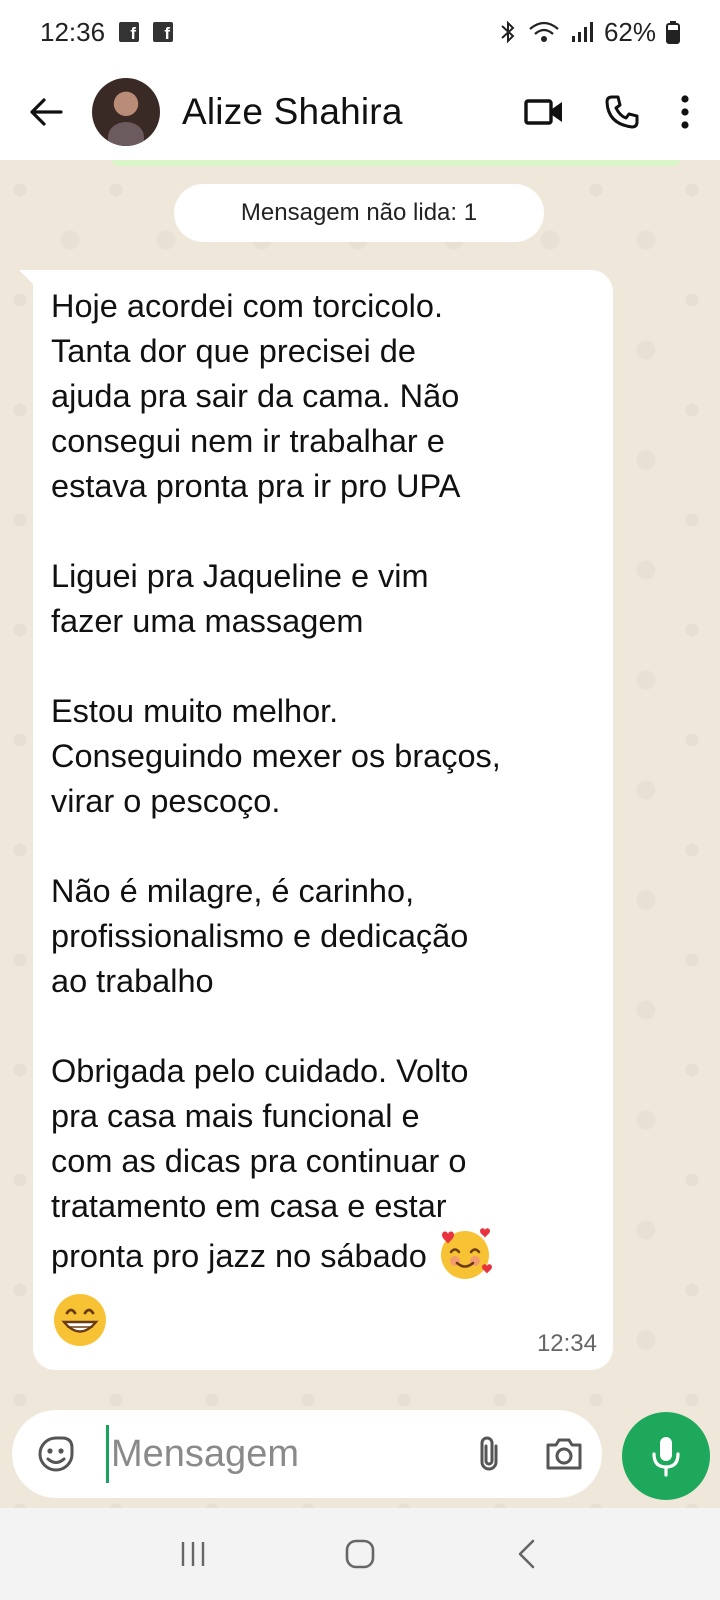  I want to click on message-last-line: pronta pro jazz no sábado, so click(323, 1255).